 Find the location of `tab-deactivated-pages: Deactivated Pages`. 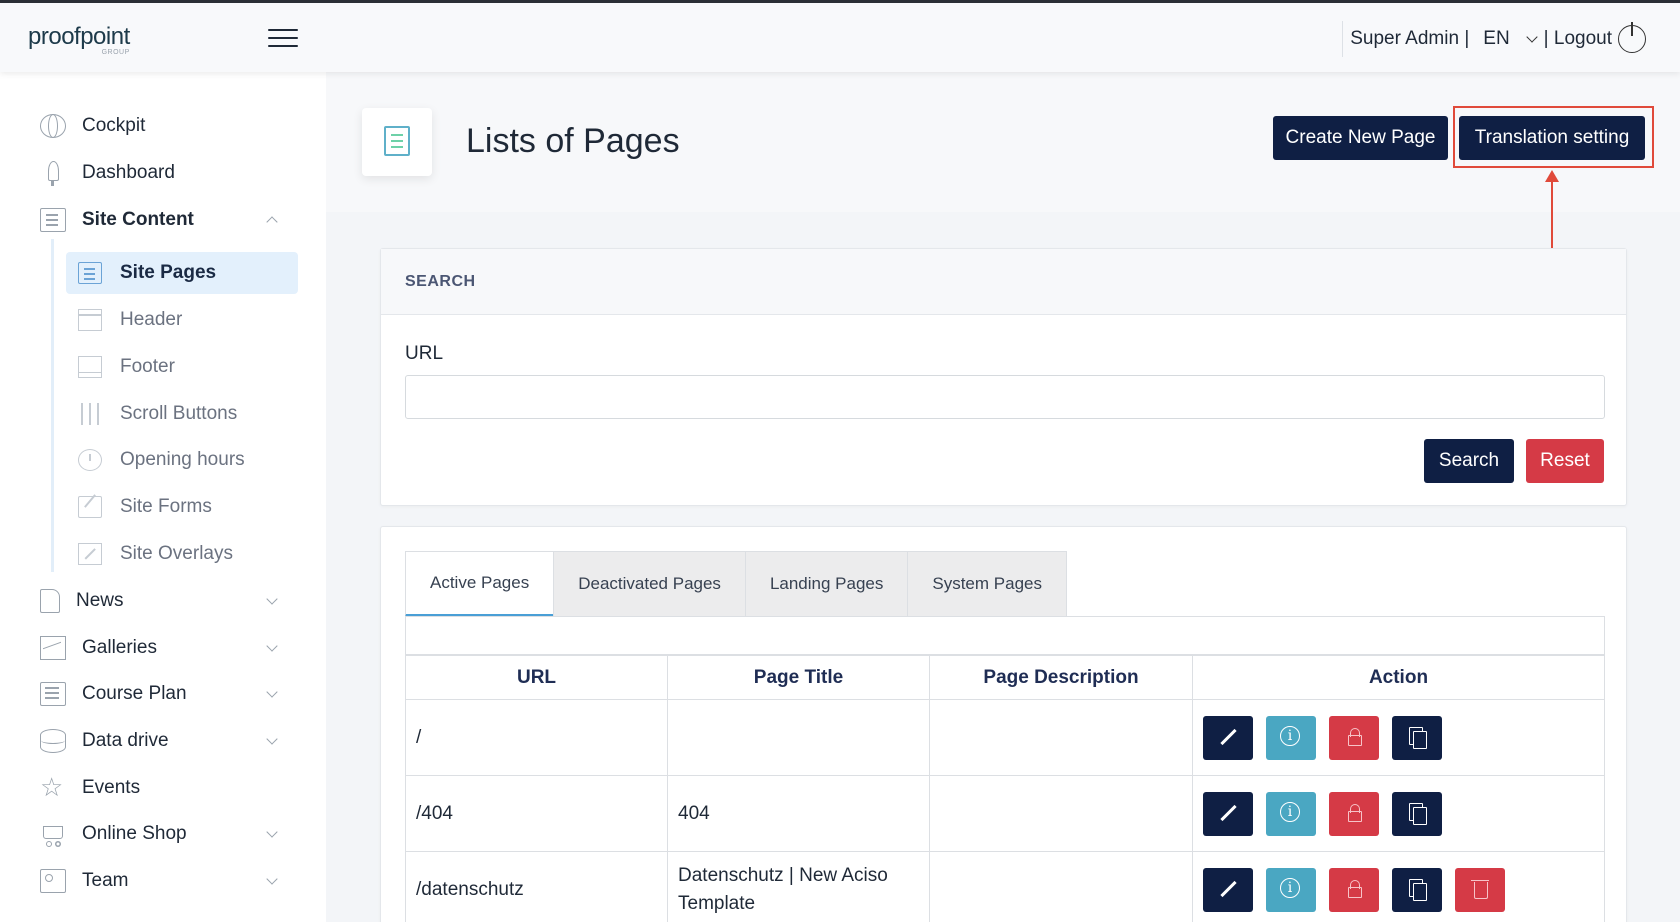

tab-deactivated-pages: Deactivated Pages is located at coordinates (649, 584).